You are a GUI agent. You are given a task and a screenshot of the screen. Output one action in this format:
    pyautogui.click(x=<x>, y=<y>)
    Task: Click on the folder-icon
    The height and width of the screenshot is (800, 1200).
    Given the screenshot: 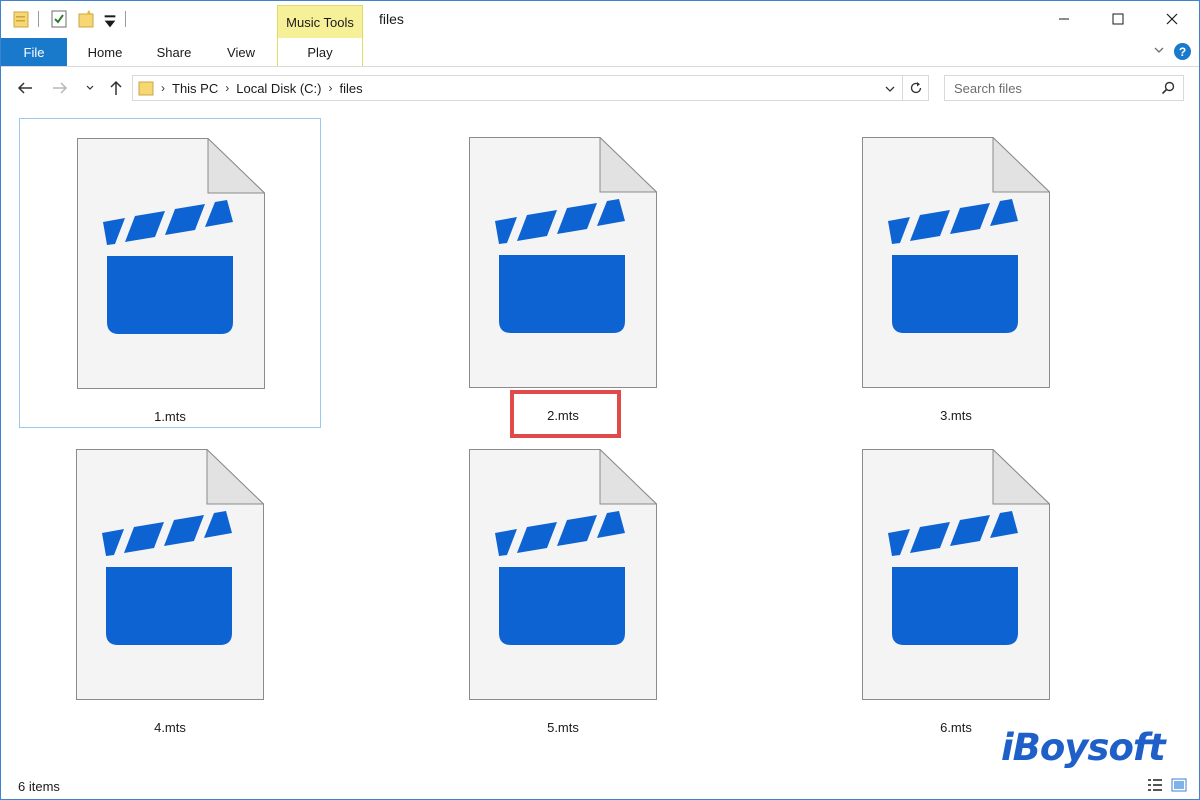 What is the action you would take?
    pyautogui.click(x=146, y=88)
    